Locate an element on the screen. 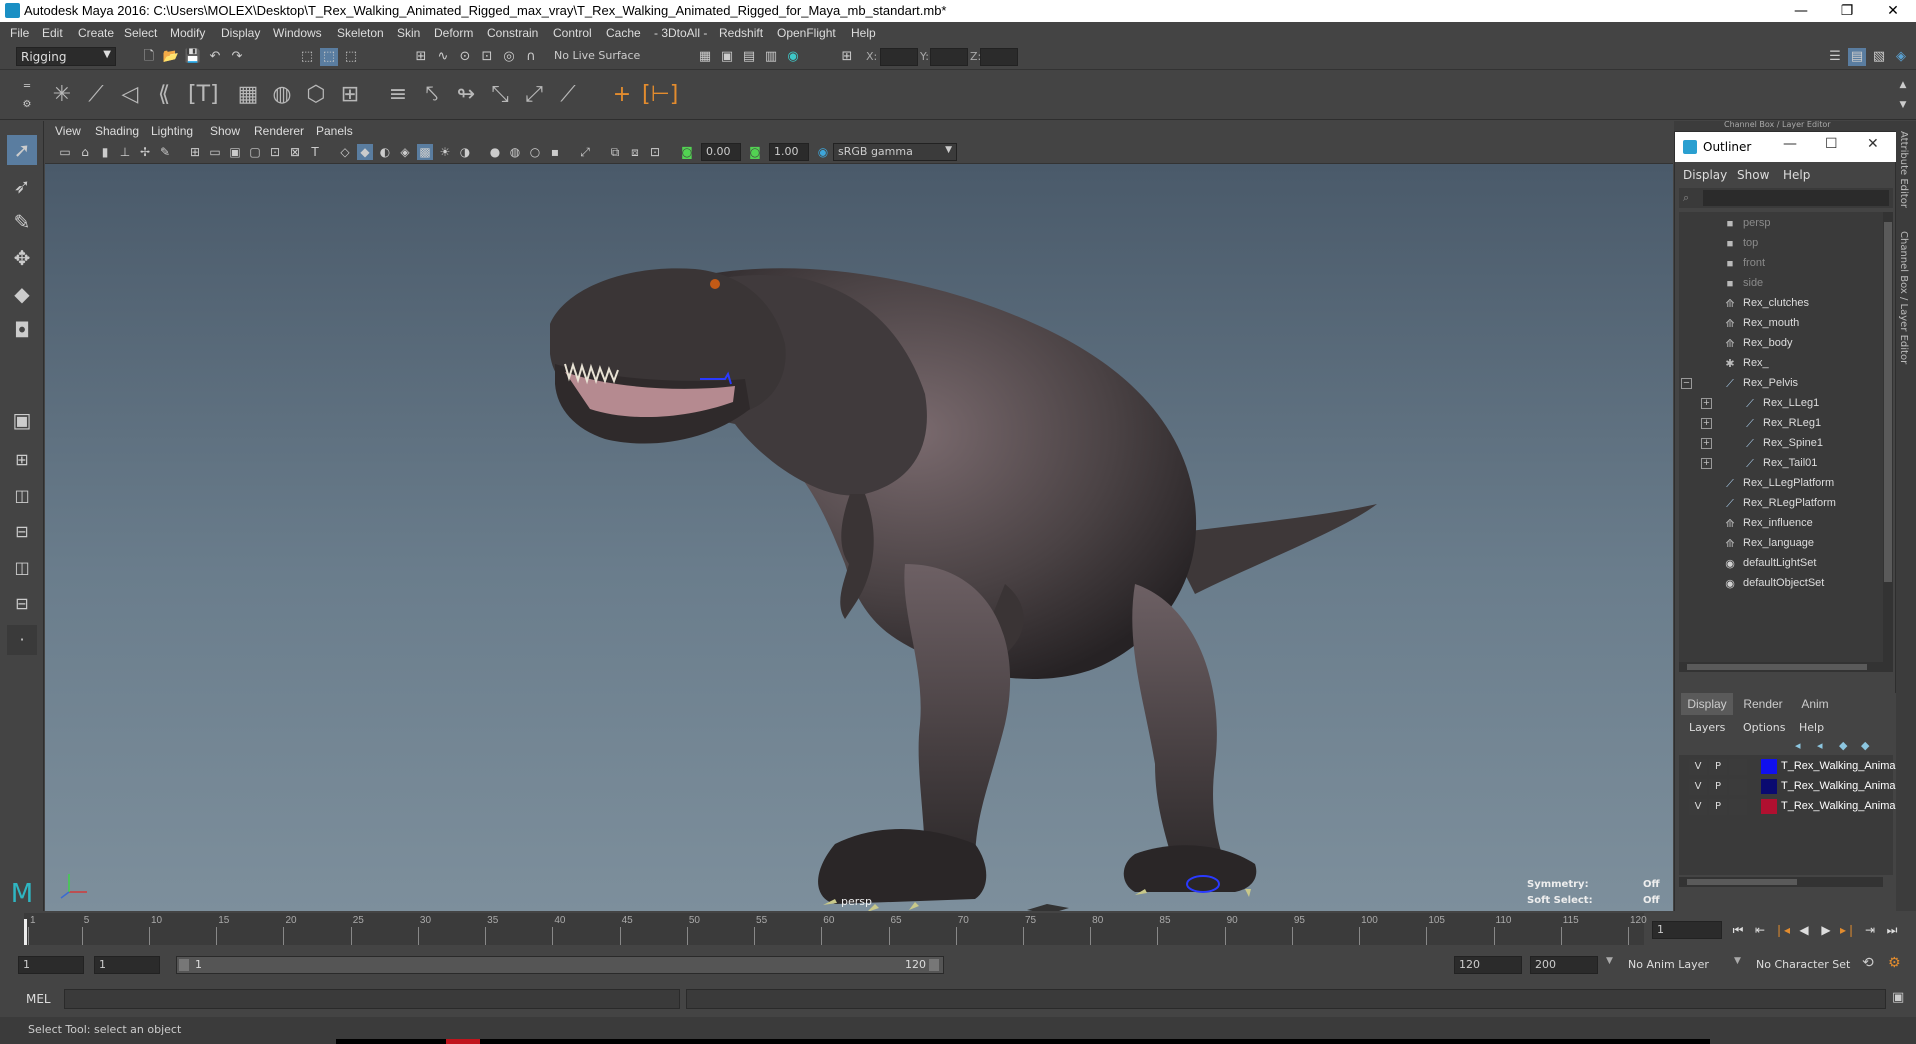 This screenshot has height=1044, width=1916. point-constraint-icon: ≡ is located at coordinates (398, 95).